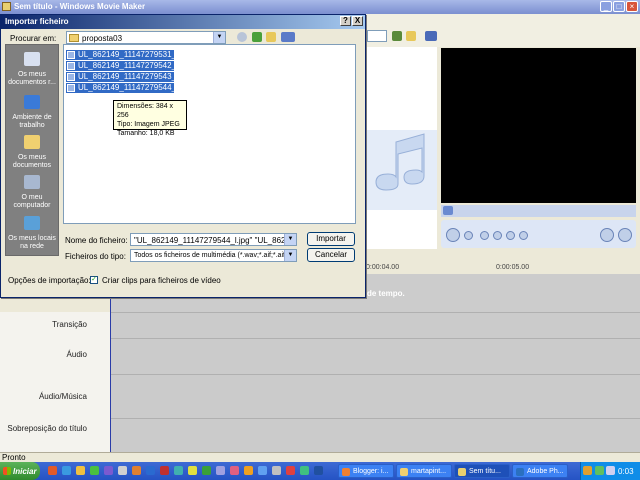 This screenshot has height=480, width=640. Describe the element at coordinates (94, 280) in the screenshot. I see `create-clips-checkbox: ✓` at that location.